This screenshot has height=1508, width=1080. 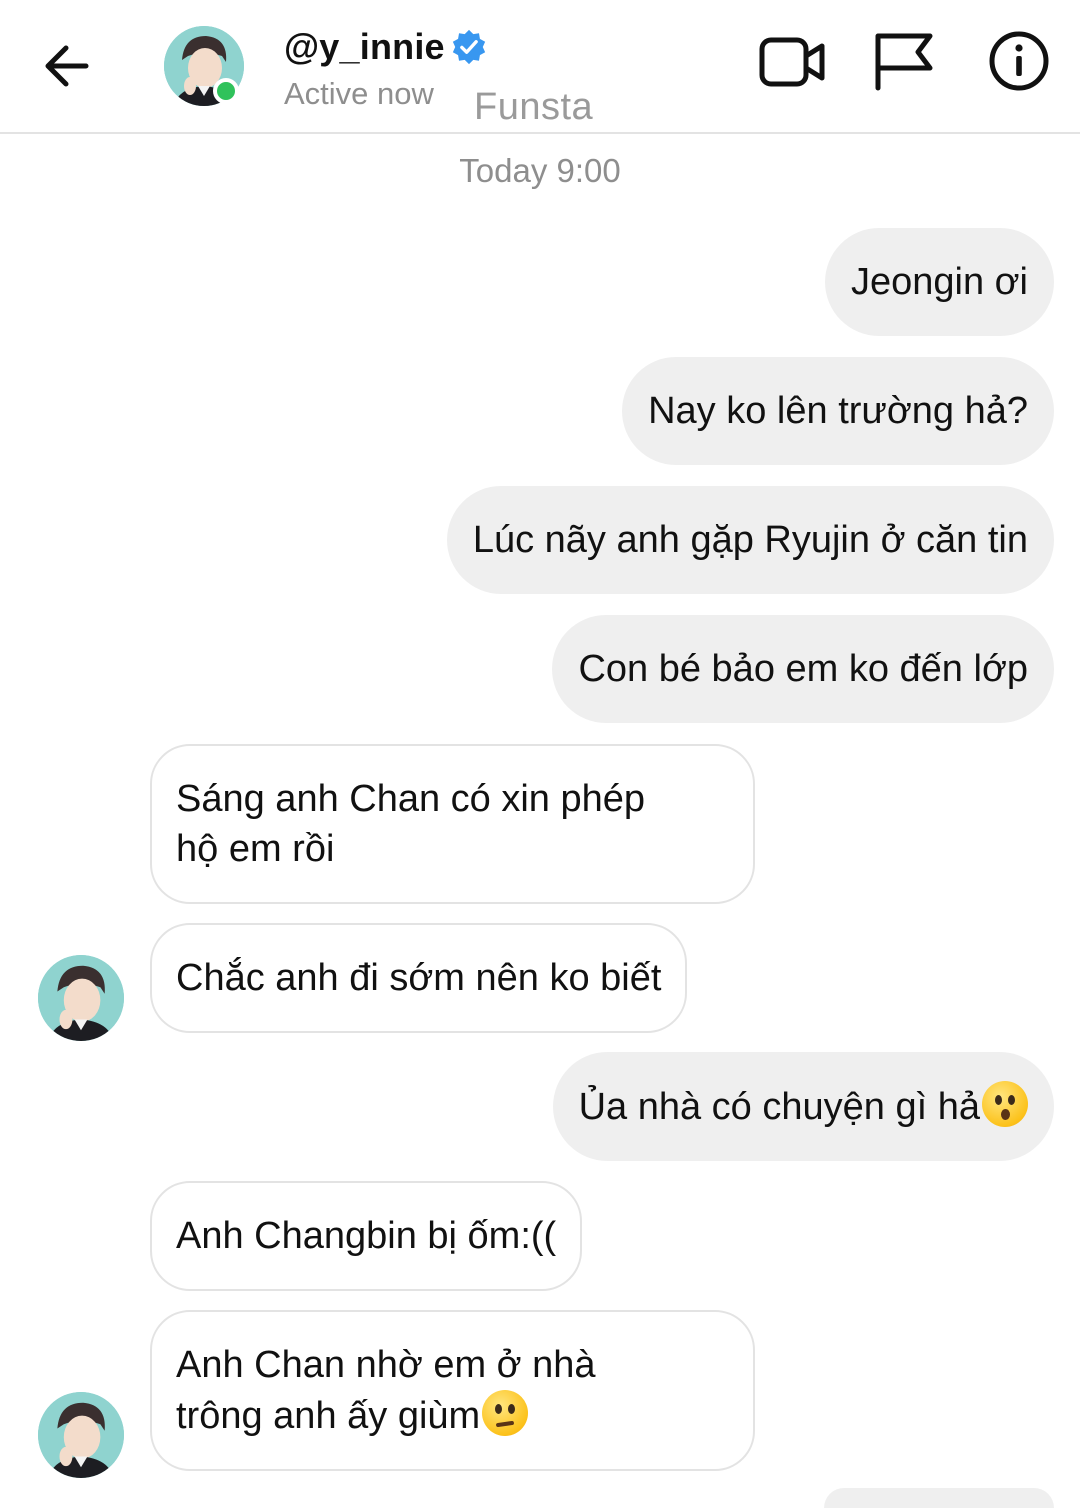 I want to click on active-status: Active now, so click(x=359, y=93).